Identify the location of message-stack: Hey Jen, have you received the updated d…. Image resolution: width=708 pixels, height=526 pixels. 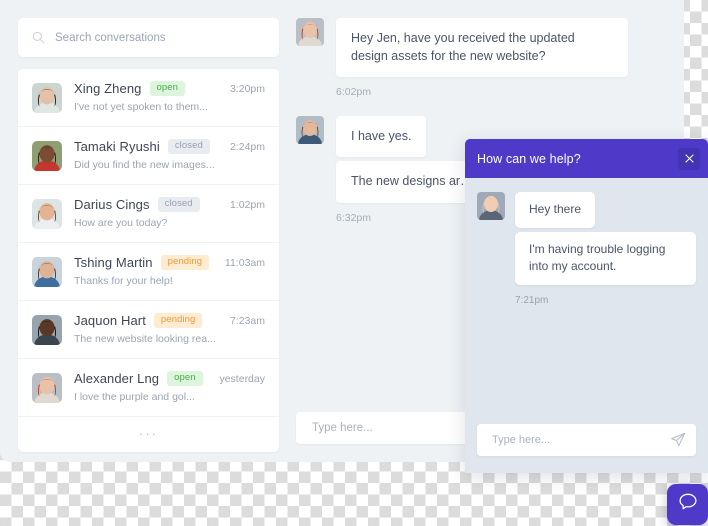
(482, 49).